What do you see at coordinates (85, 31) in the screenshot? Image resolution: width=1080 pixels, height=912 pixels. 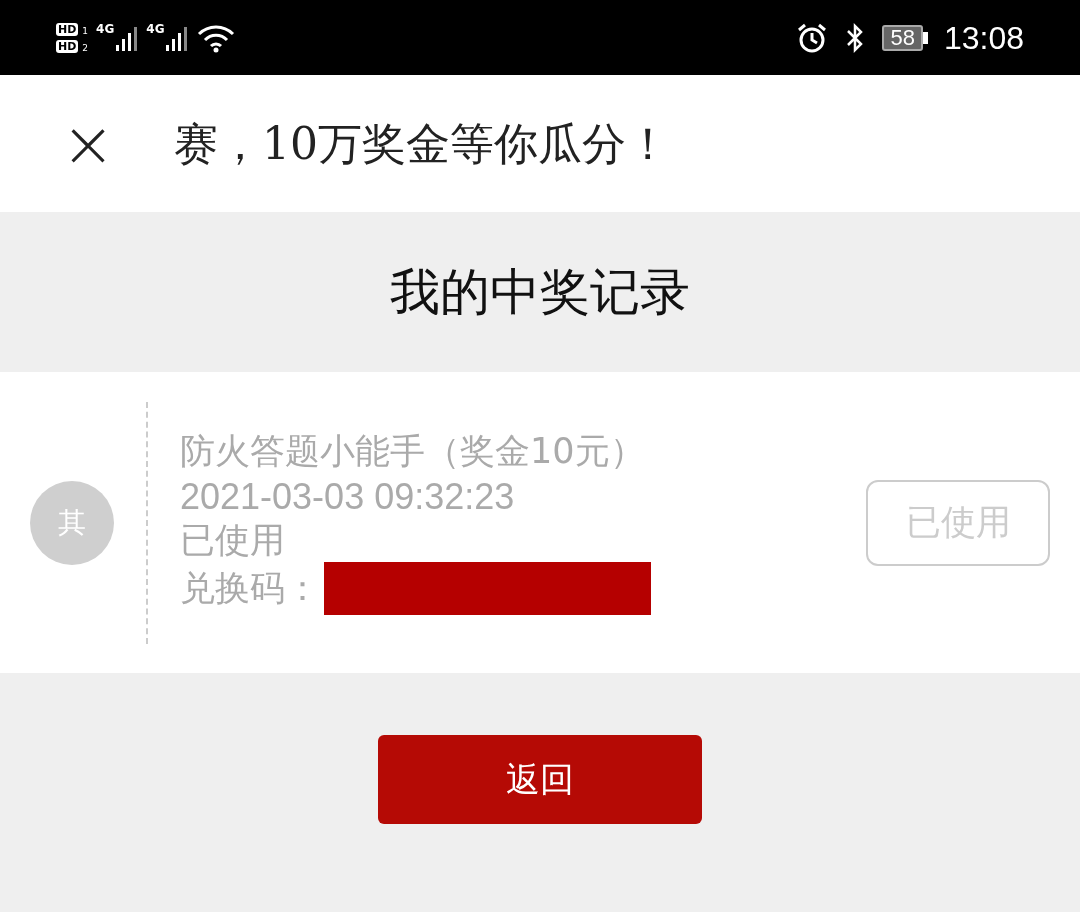 I see `sim-slot: 1` at bounding box center [85, 31].